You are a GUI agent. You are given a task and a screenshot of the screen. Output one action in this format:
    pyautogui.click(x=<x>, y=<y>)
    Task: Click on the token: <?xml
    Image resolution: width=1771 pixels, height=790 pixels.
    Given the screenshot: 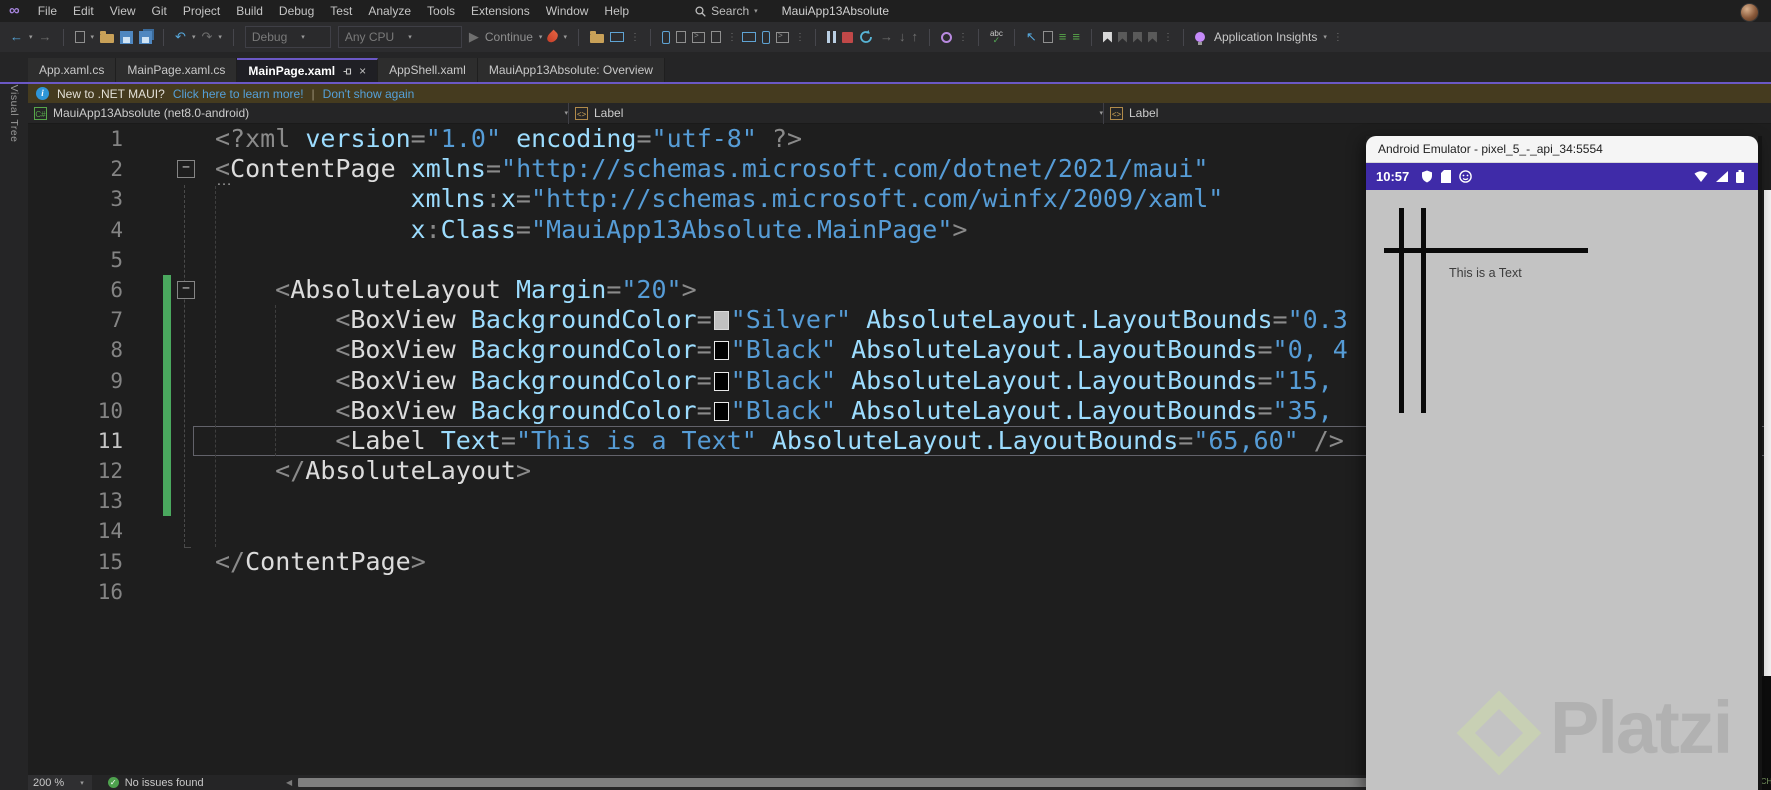 What is the action you would take?
    pyautogui.click(x=260, y=138)
    